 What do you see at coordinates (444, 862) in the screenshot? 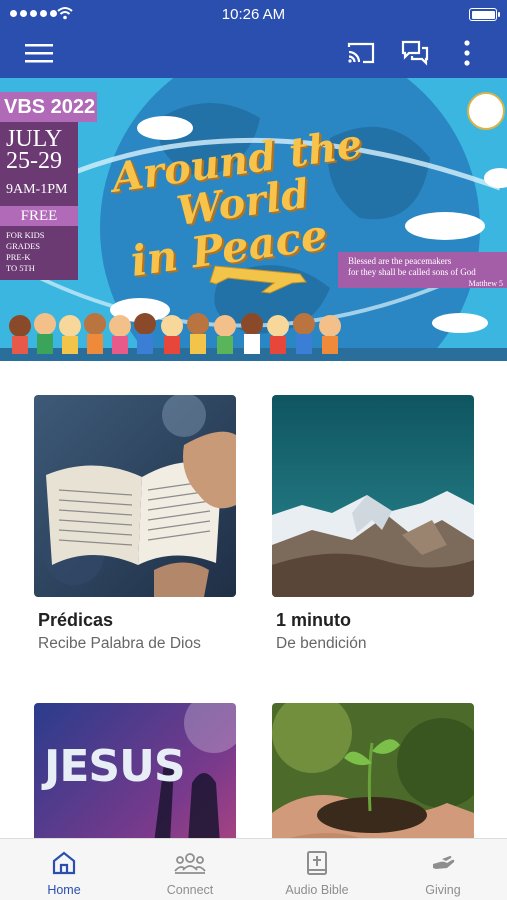
I see `giving-hand-icon` at bounding box center [444, 862].